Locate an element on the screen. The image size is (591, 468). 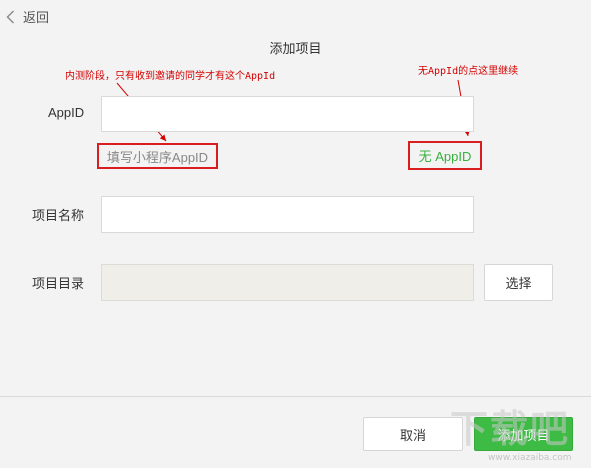
project-dir-input is located at coordinates (287, 282).